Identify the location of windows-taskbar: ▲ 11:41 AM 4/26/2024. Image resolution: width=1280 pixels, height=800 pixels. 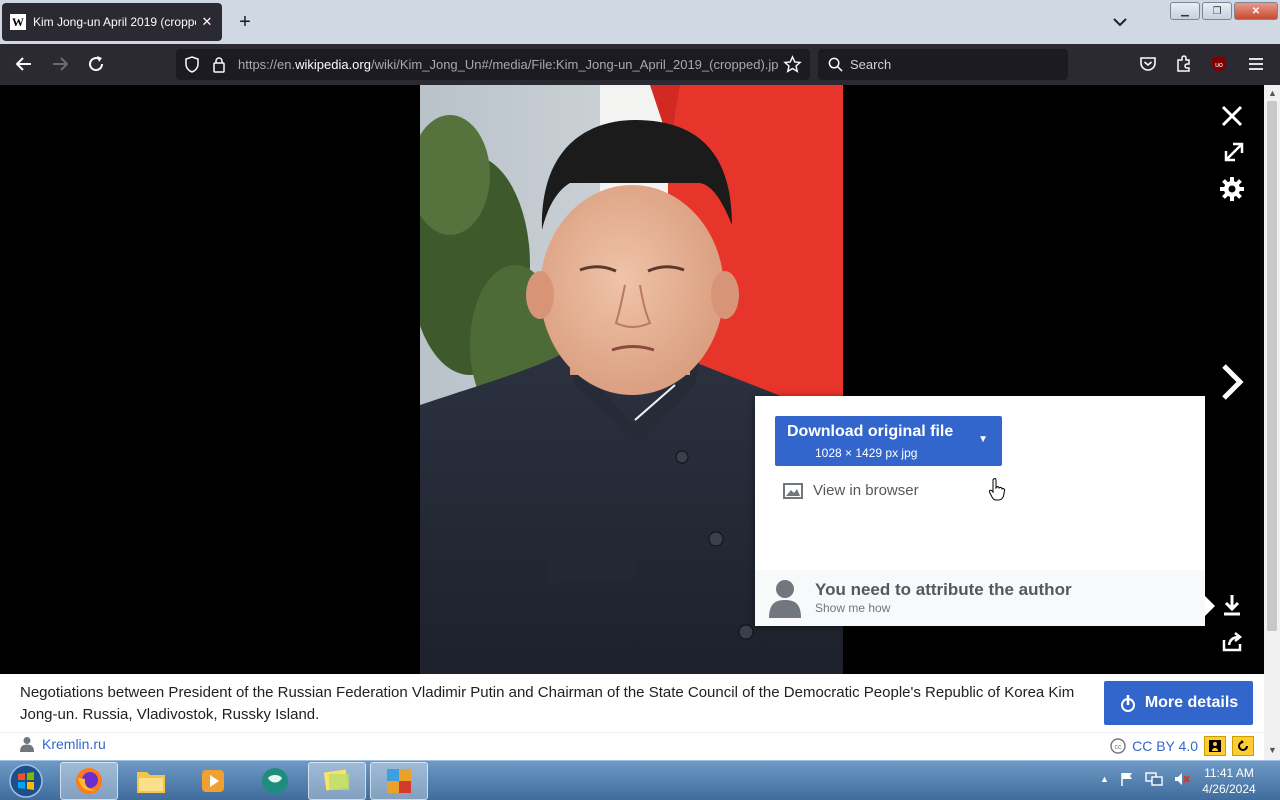
(640, 780).